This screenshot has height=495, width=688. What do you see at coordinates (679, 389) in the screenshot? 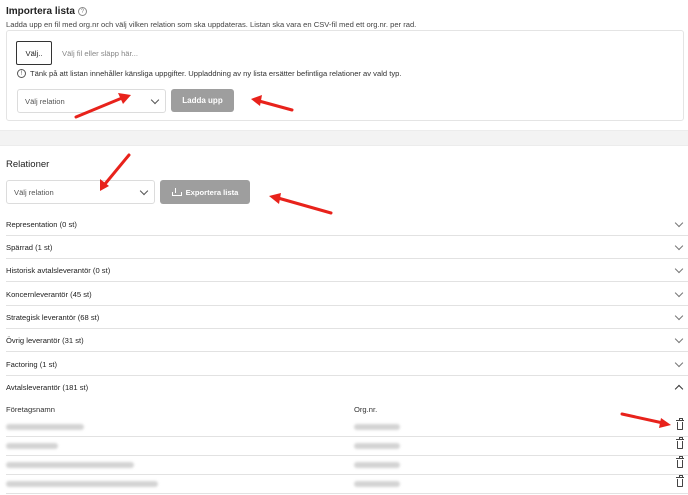
I see `chevron-up-icon` at bounding box center [679, 389].